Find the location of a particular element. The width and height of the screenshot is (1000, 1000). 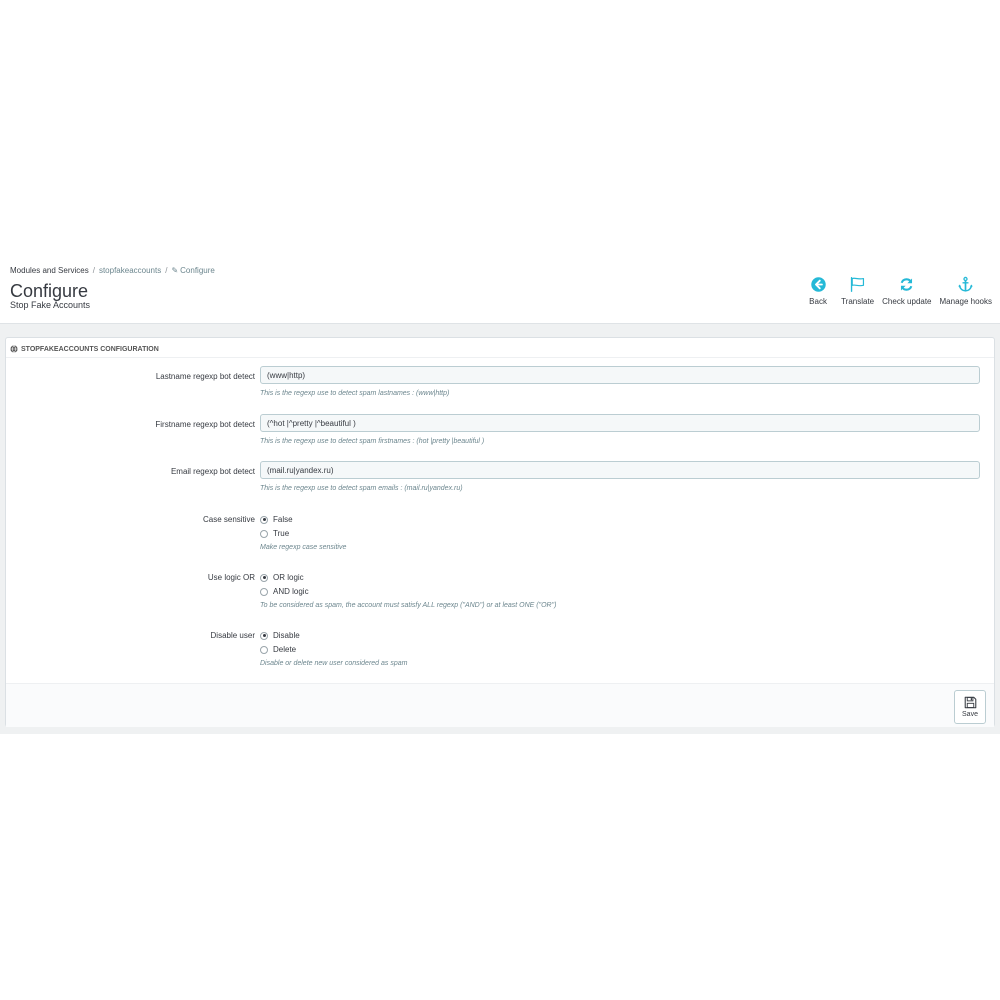

check-update-button: Check update is located at coordinates (906, 291).